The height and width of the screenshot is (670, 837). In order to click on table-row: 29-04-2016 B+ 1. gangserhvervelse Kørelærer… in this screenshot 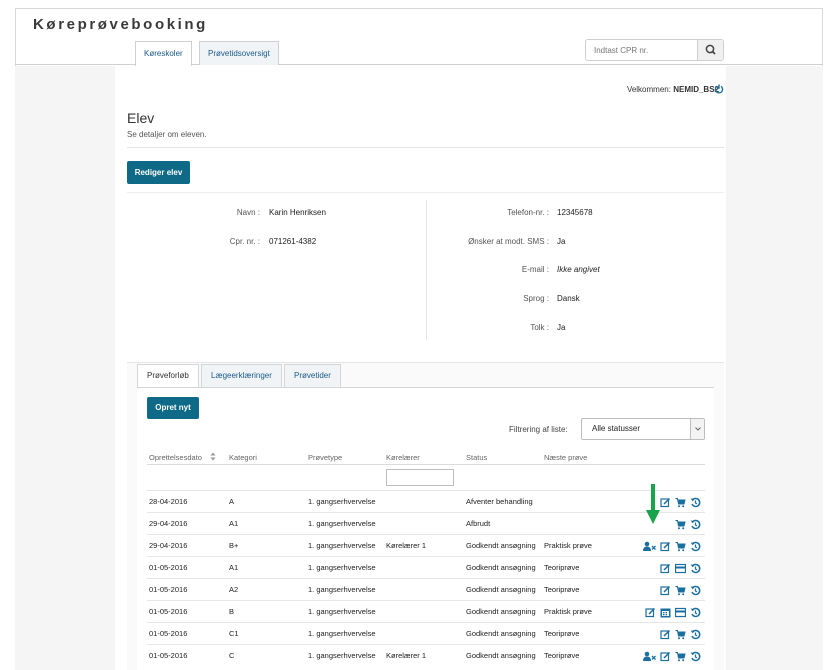, I will do `click(426, 545)`.